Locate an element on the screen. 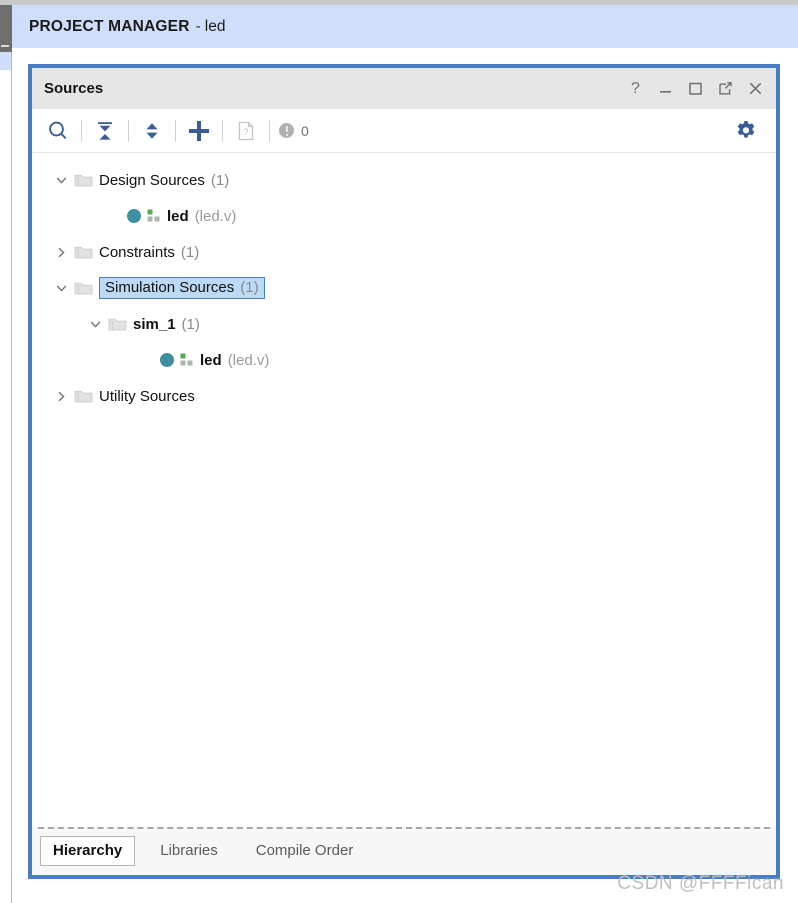  message-status-icon is located at coordinates (286, 130).